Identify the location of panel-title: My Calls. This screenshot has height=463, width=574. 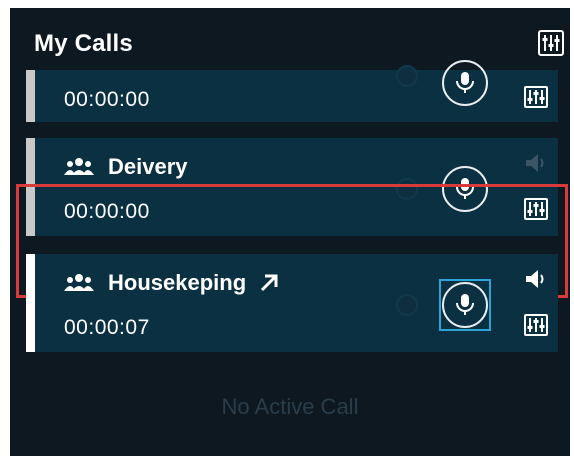
(83, 43).